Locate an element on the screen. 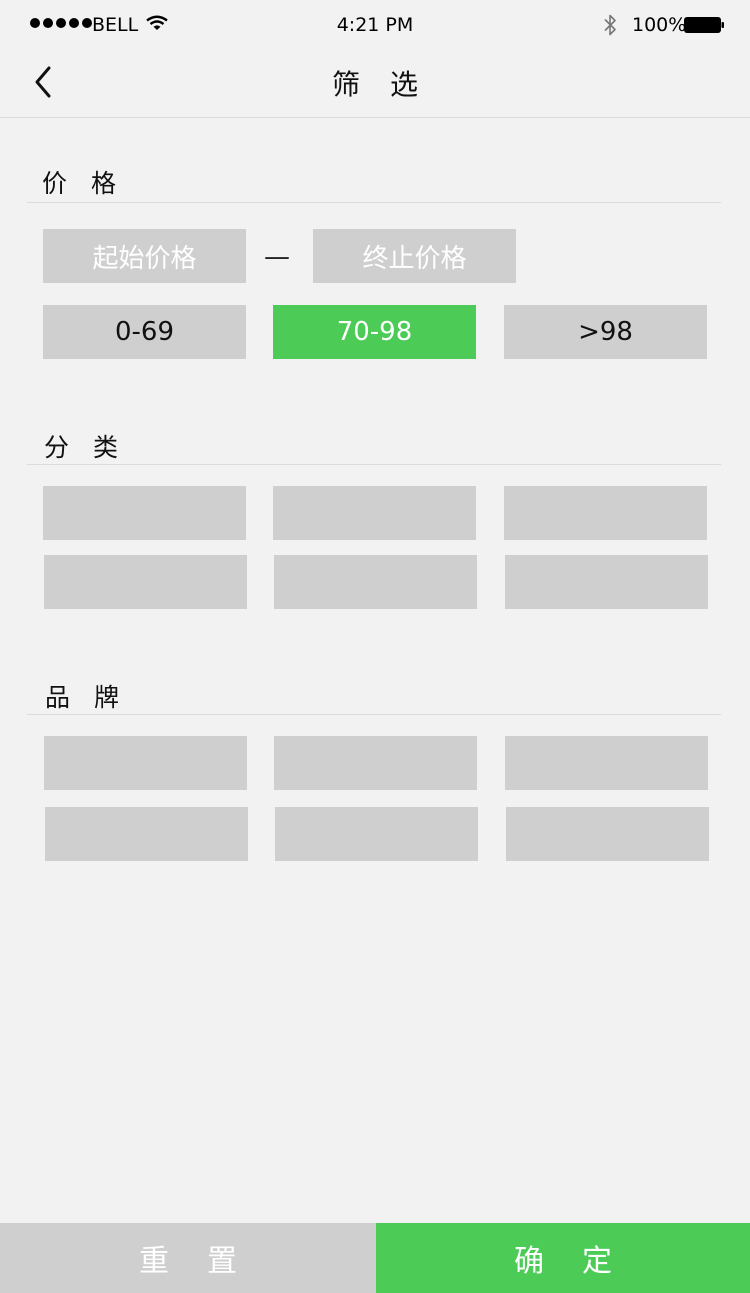  page-title: 筛选 is located at coordinates (389, 84).